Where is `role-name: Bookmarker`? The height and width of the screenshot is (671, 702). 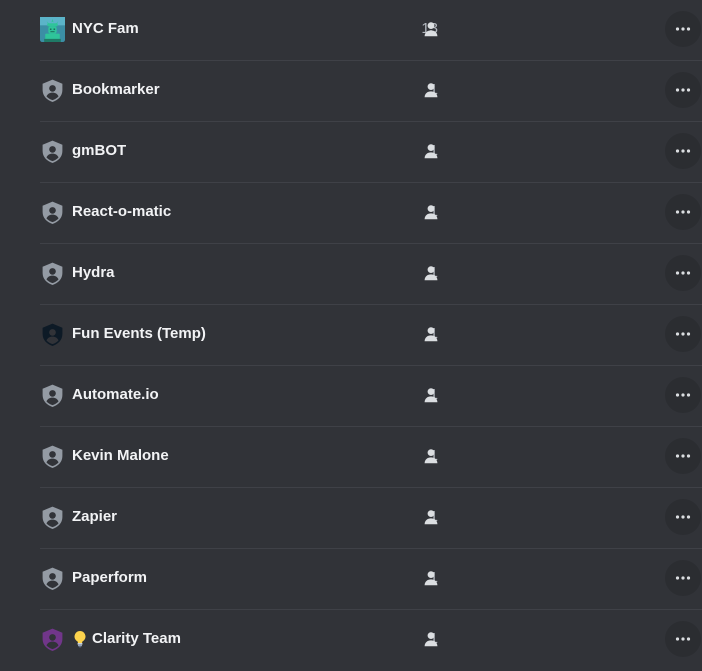 role-name: Bookmarker is located at coordinates (116, 90).